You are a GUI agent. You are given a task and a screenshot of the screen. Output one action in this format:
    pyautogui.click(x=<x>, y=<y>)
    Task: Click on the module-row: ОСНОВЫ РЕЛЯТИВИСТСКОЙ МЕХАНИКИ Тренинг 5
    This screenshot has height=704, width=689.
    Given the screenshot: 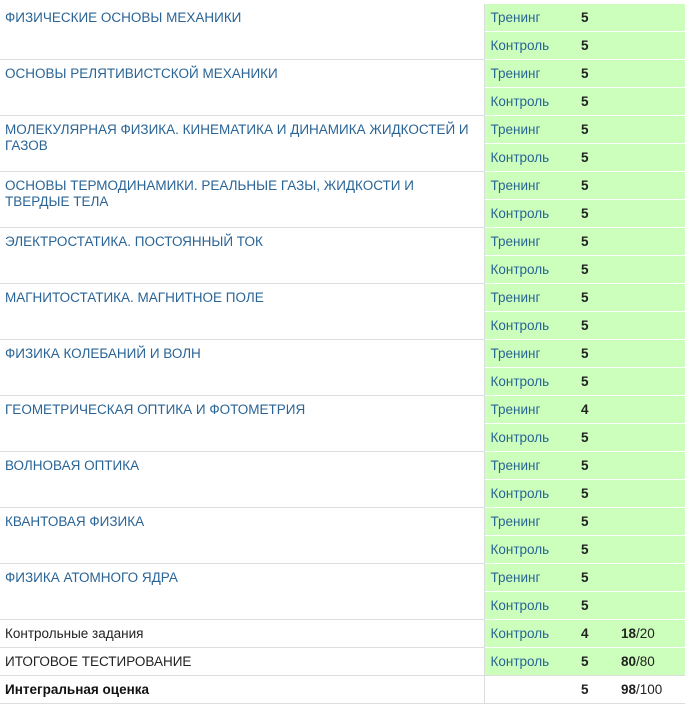 What is the action you would take?
    pyautogui.click(x=342, y=87)
    